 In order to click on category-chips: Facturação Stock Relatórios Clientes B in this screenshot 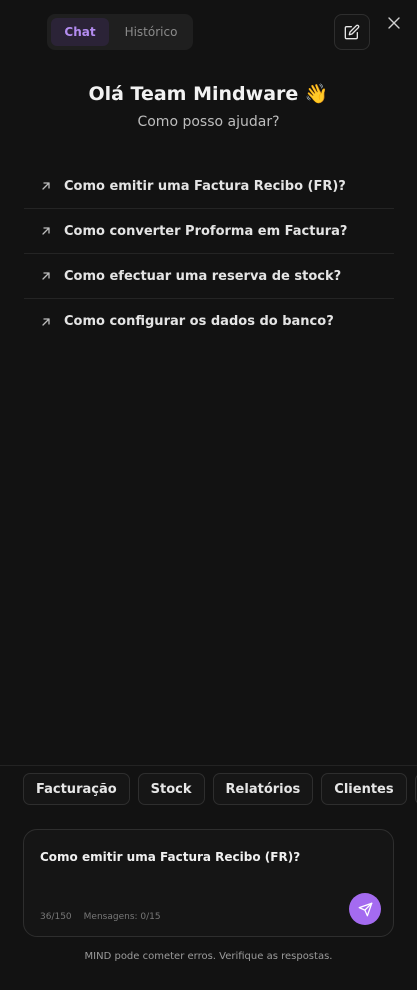, I will do `click(220, 789)`.